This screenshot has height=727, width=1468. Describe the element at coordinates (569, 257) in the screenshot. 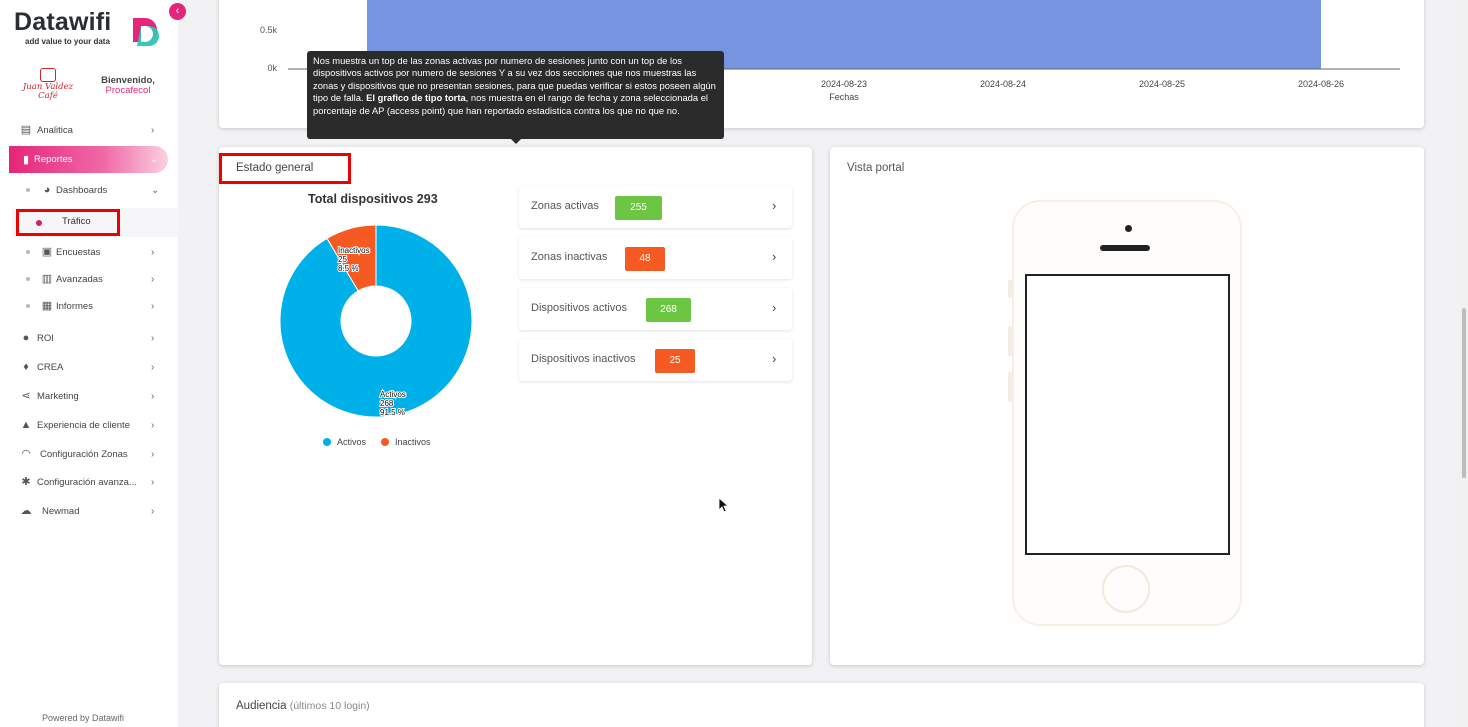

I see `stat-label: Zonas inactivas` at that location.